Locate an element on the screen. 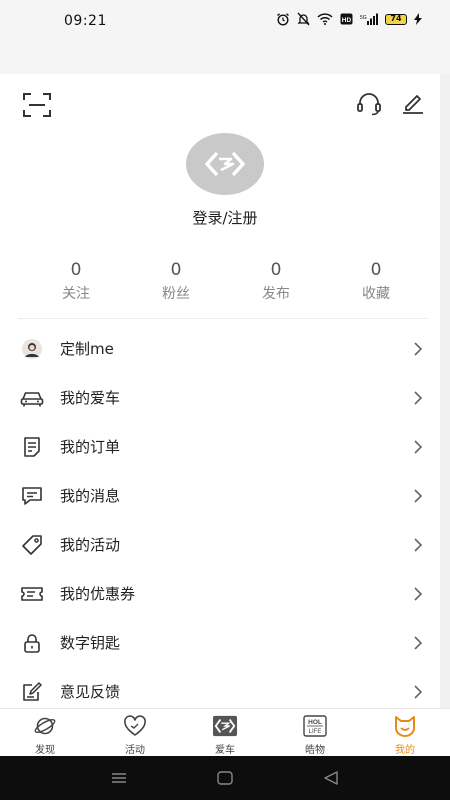 The image size is (450, 800). signal-icon: 5G is located at coordinates (369, 19).